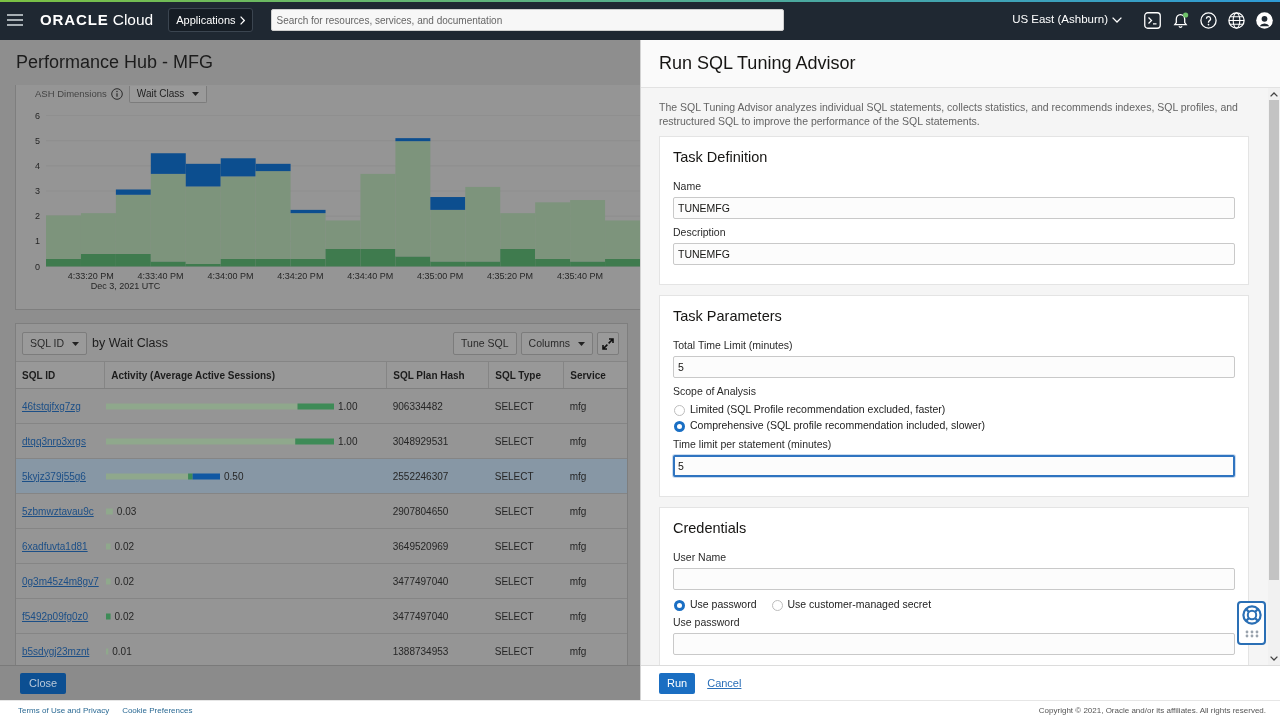  Describe the element at coordinates (724, 683) in the screenshot. I see `cancel-link: Cancel` at that location.